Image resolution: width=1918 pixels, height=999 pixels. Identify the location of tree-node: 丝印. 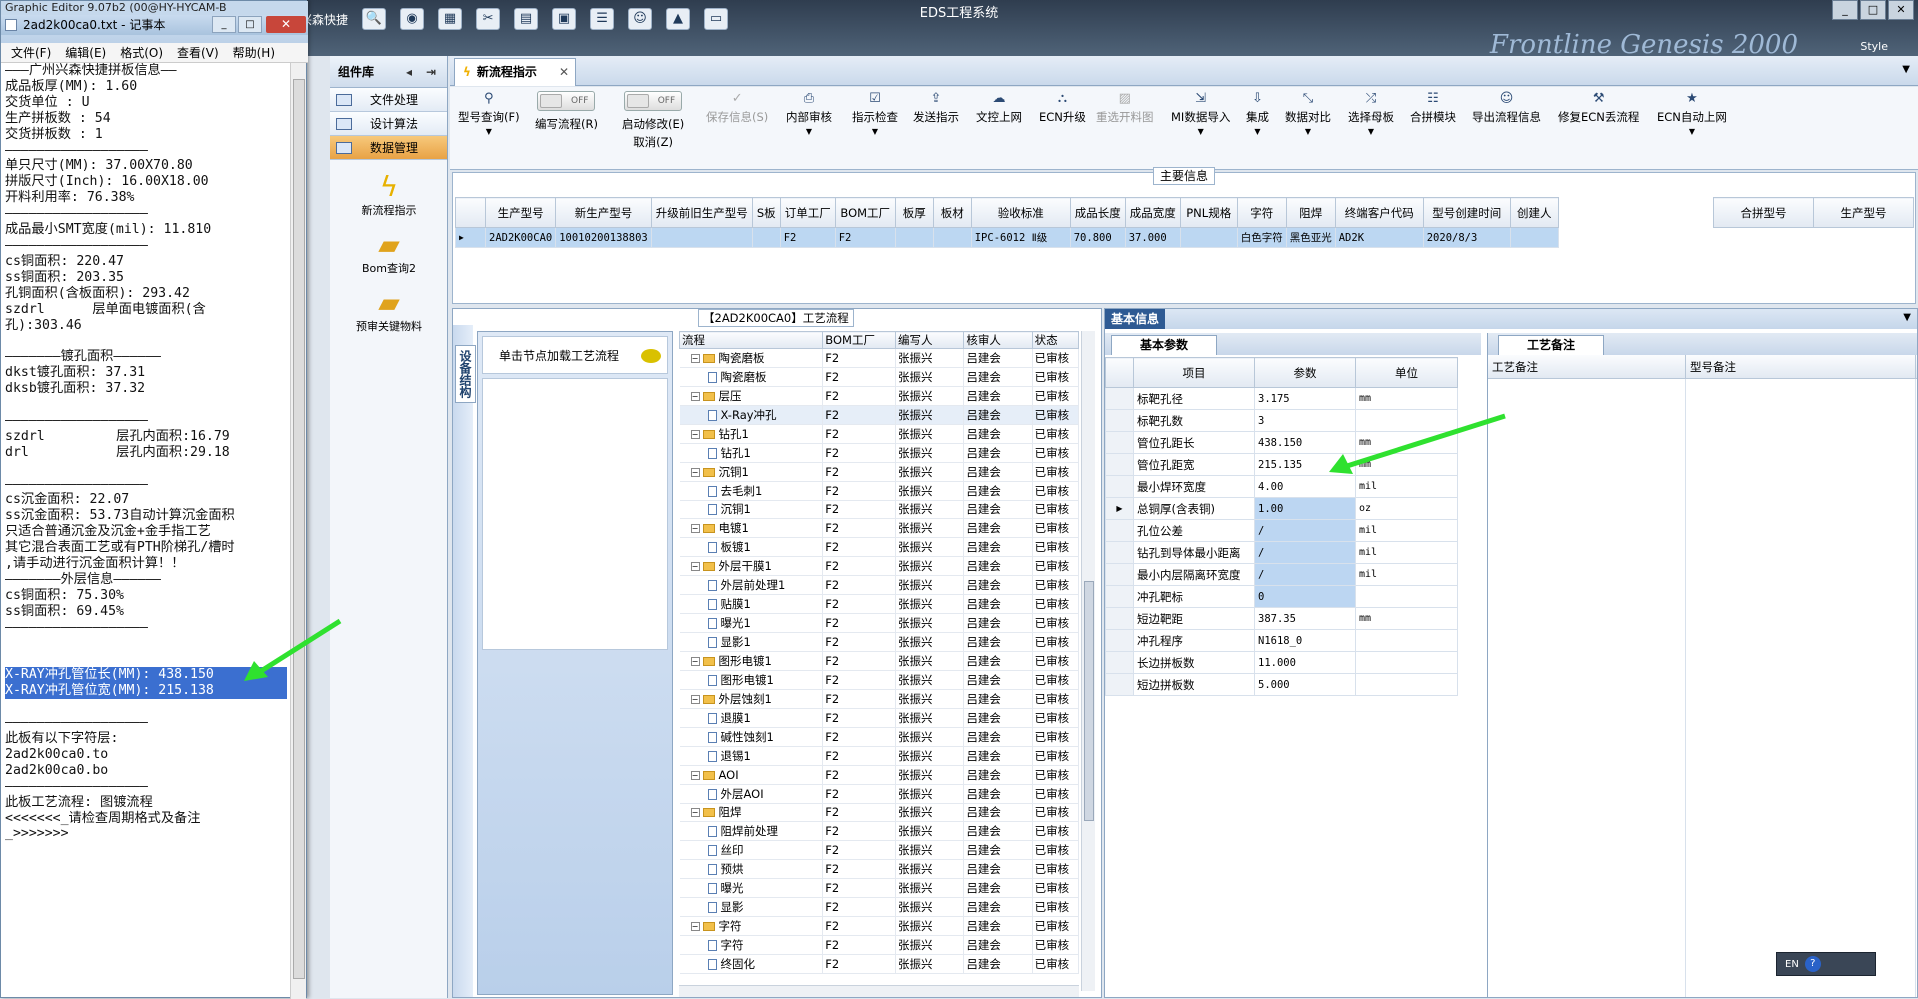
(751, 850).